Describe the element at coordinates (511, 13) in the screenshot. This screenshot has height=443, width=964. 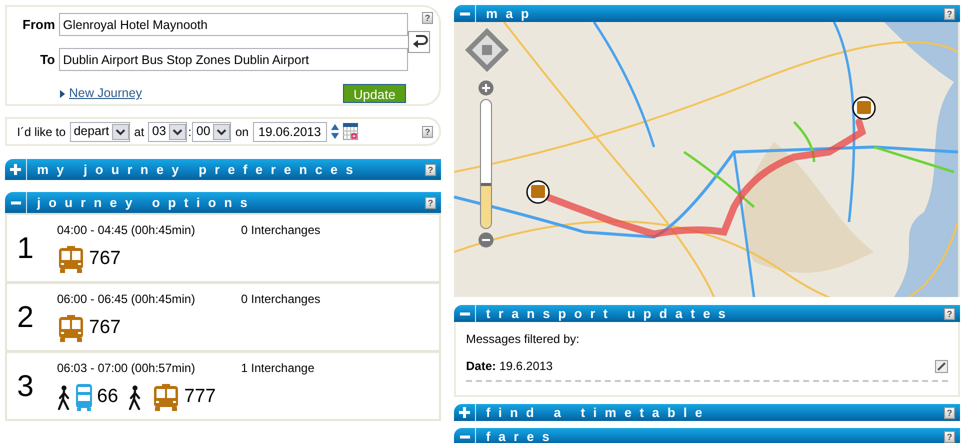
I see `panel-title: map` at that location.